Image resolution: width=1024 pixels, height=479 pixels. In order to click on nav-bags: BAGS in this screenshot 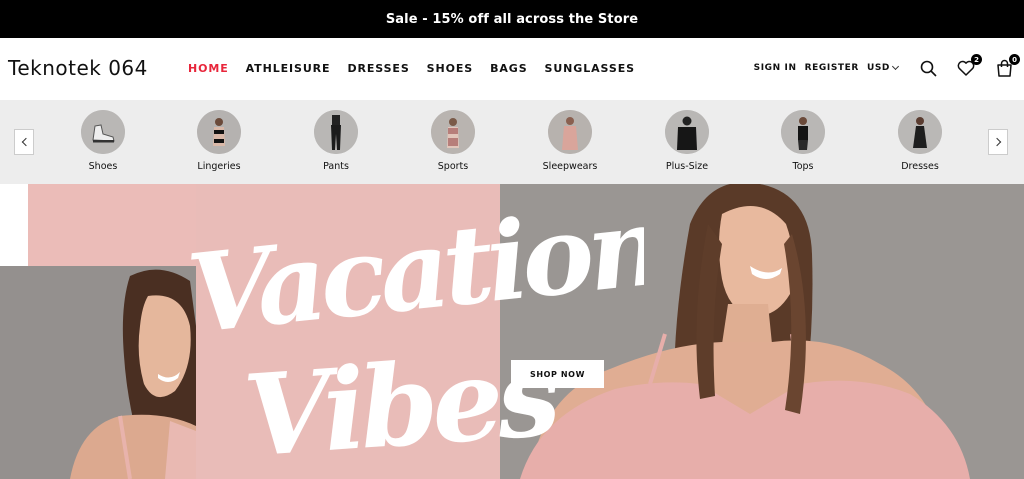, I will do `click(508, 68)`.